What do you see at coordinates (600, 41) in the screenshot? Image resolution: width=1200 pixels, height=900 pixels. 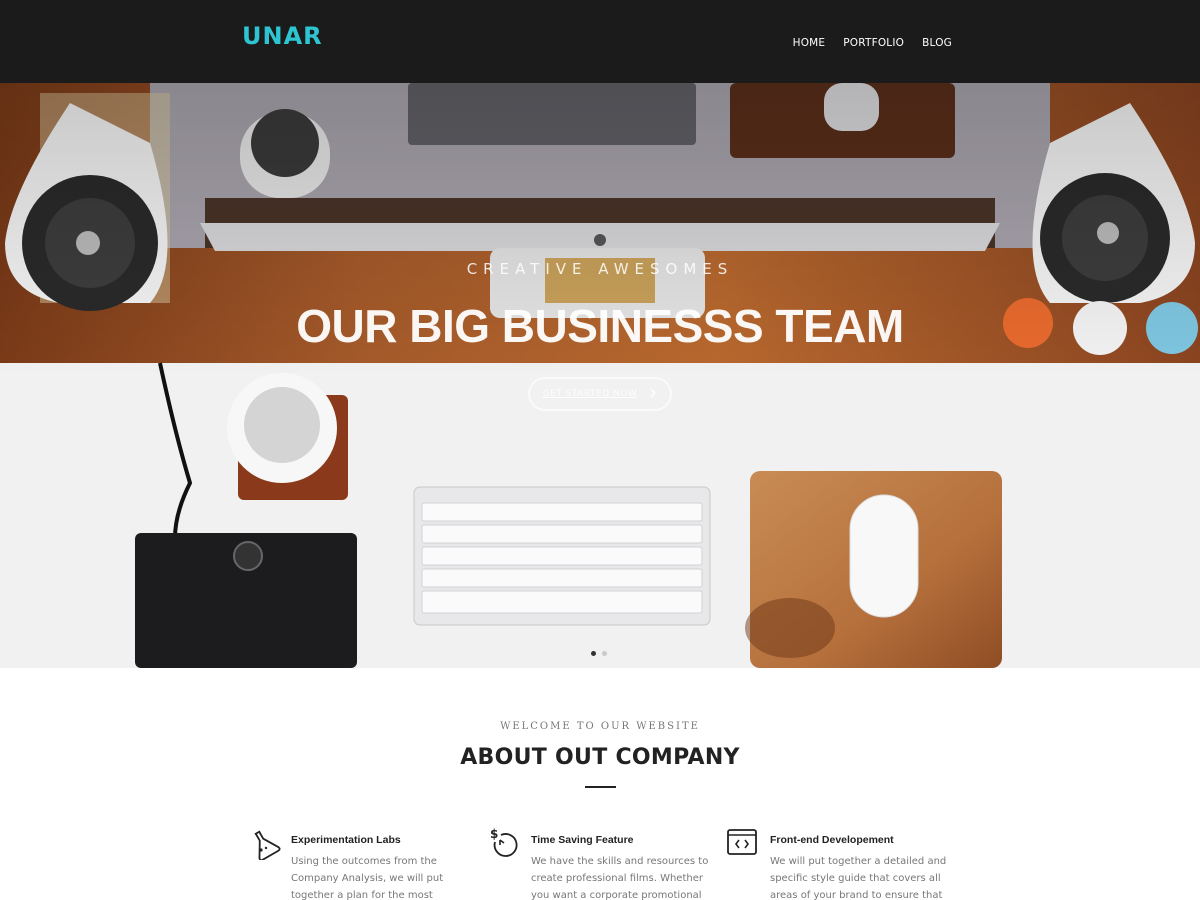 I see `site-header: UNAR HOME PORTFOLIO BLOG` at bounding box center [600, 41].